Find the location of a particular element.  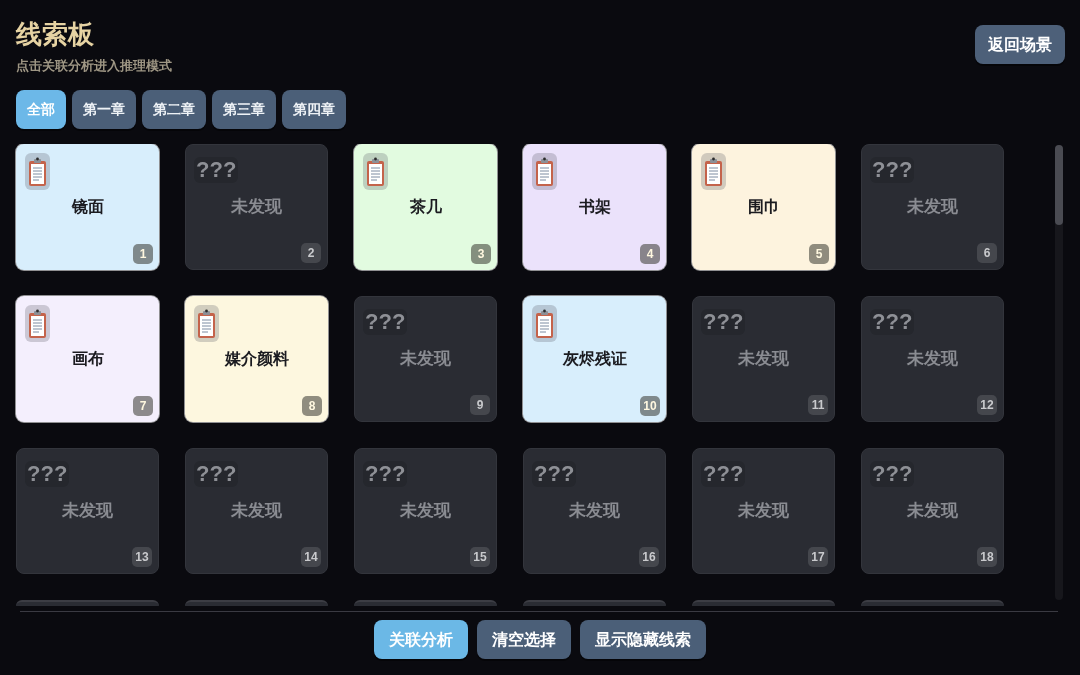

clue-name: 灰烬残证 is located at coordinates (594, 359).